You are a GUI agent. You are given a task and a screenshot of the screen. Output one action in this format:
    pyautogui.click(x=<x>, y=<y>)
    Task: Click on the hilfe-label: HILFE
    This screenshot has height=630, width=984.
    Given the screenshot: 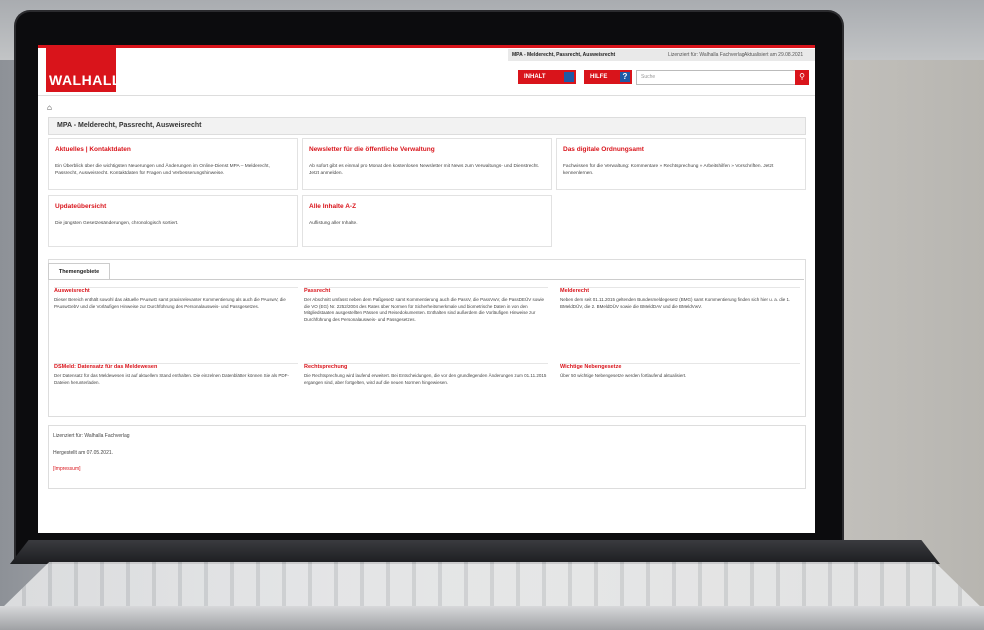 What is the action you would take?
    pyautogui.click(x=599, y=77)
    